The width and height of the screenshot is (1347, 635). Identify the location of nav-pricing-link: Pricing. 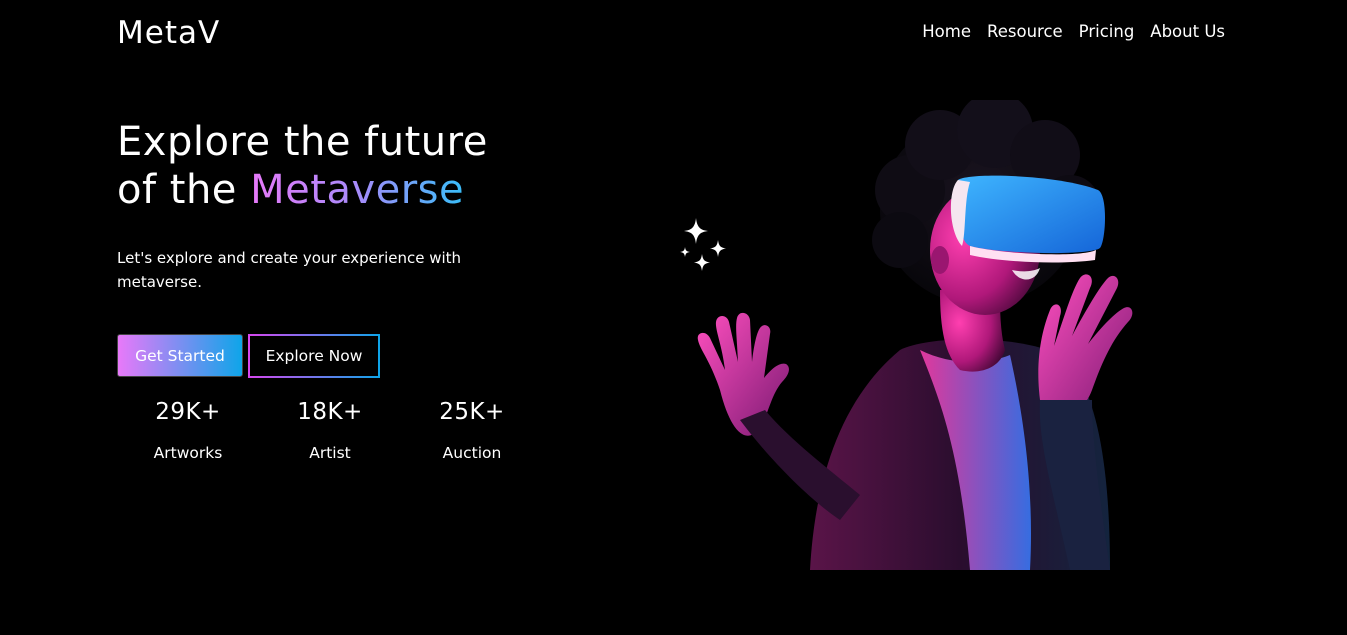
(1107, 32).